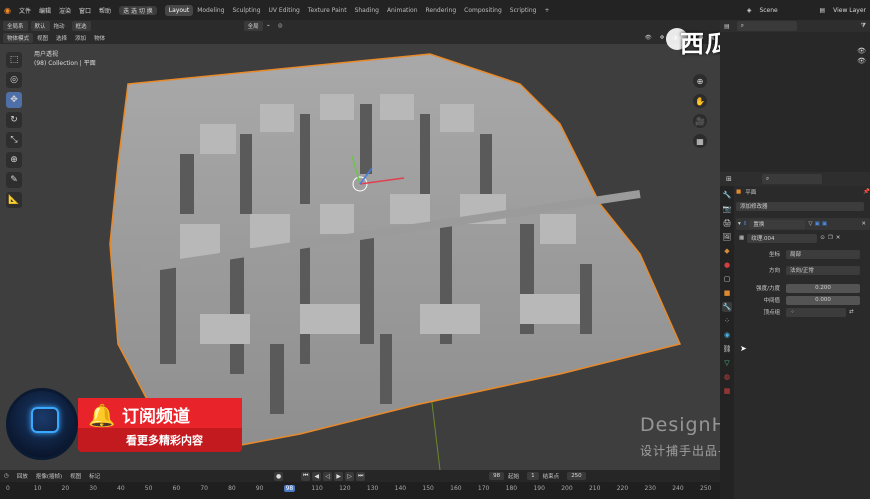  I want to click on scale-icon: ⤡, so click(14, 140).